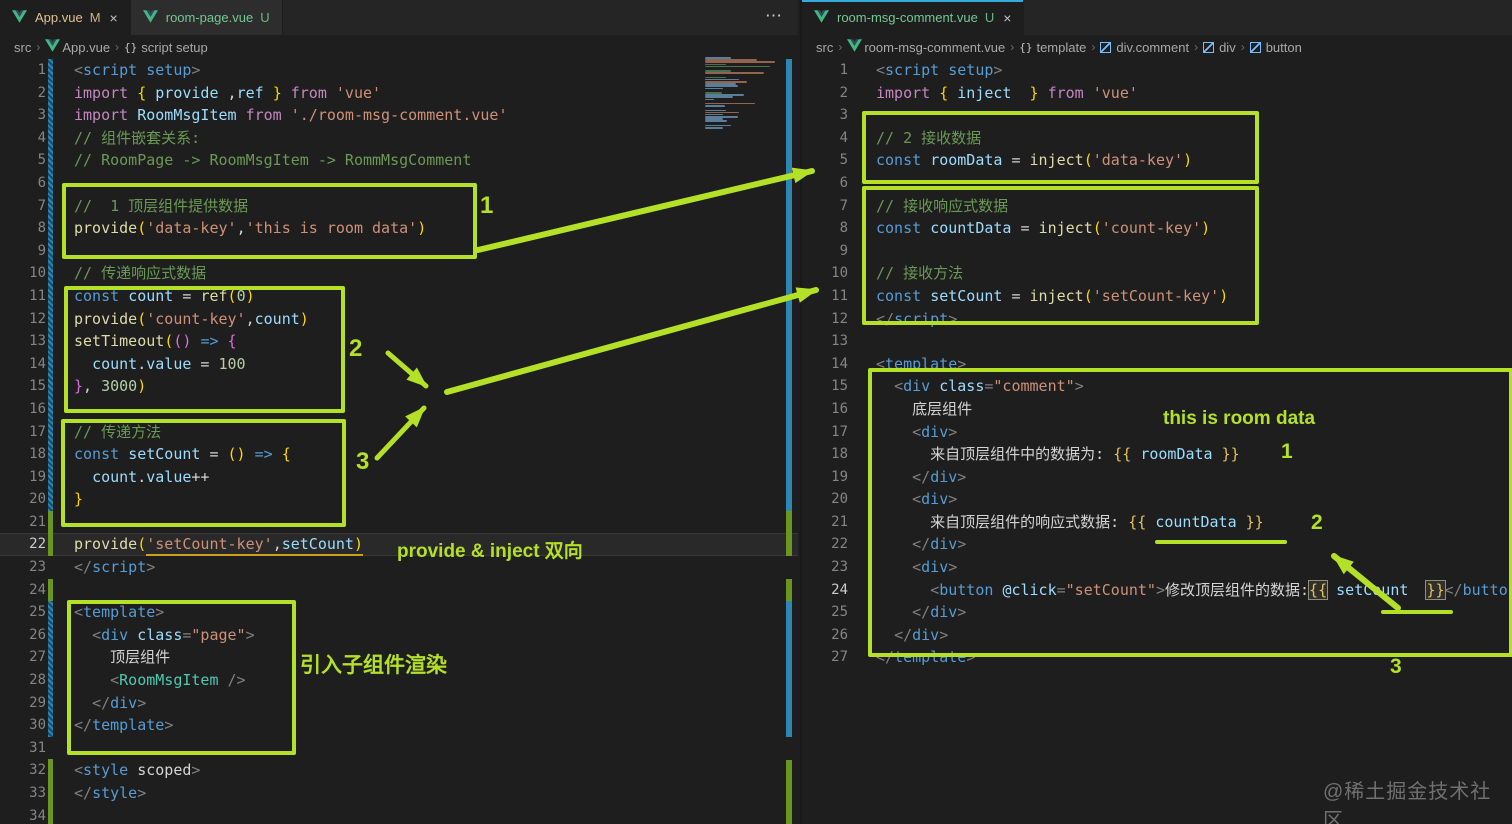 The height and width of the screenshot is (824, 1512). I want to click on code-line: 25 </div>, so click(1157, 612).